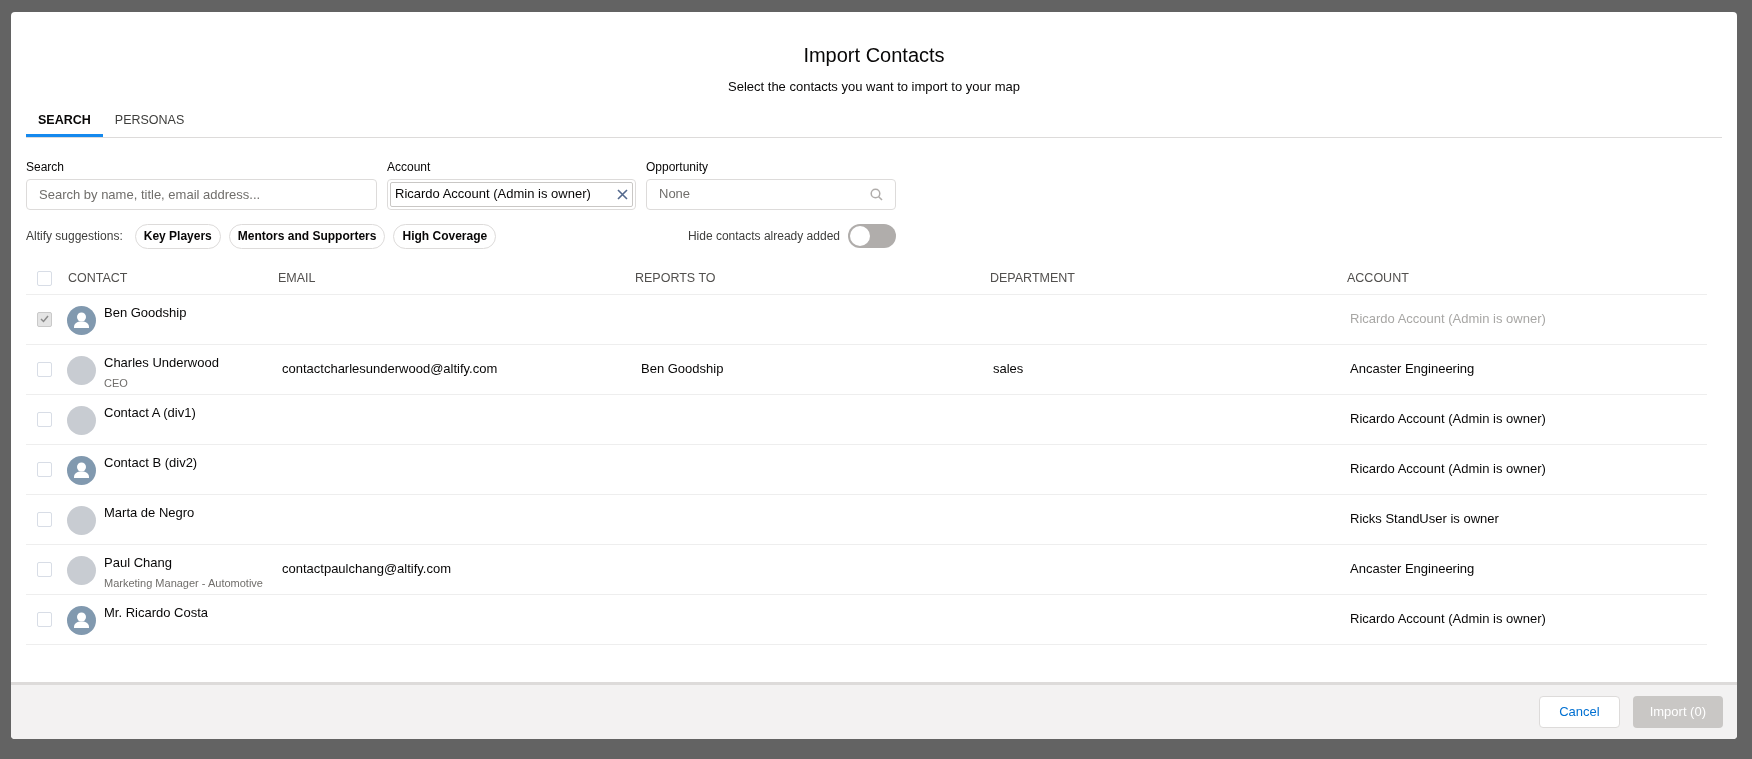  I want to click on contact-name: Charles Underwood, so click(161, 362).